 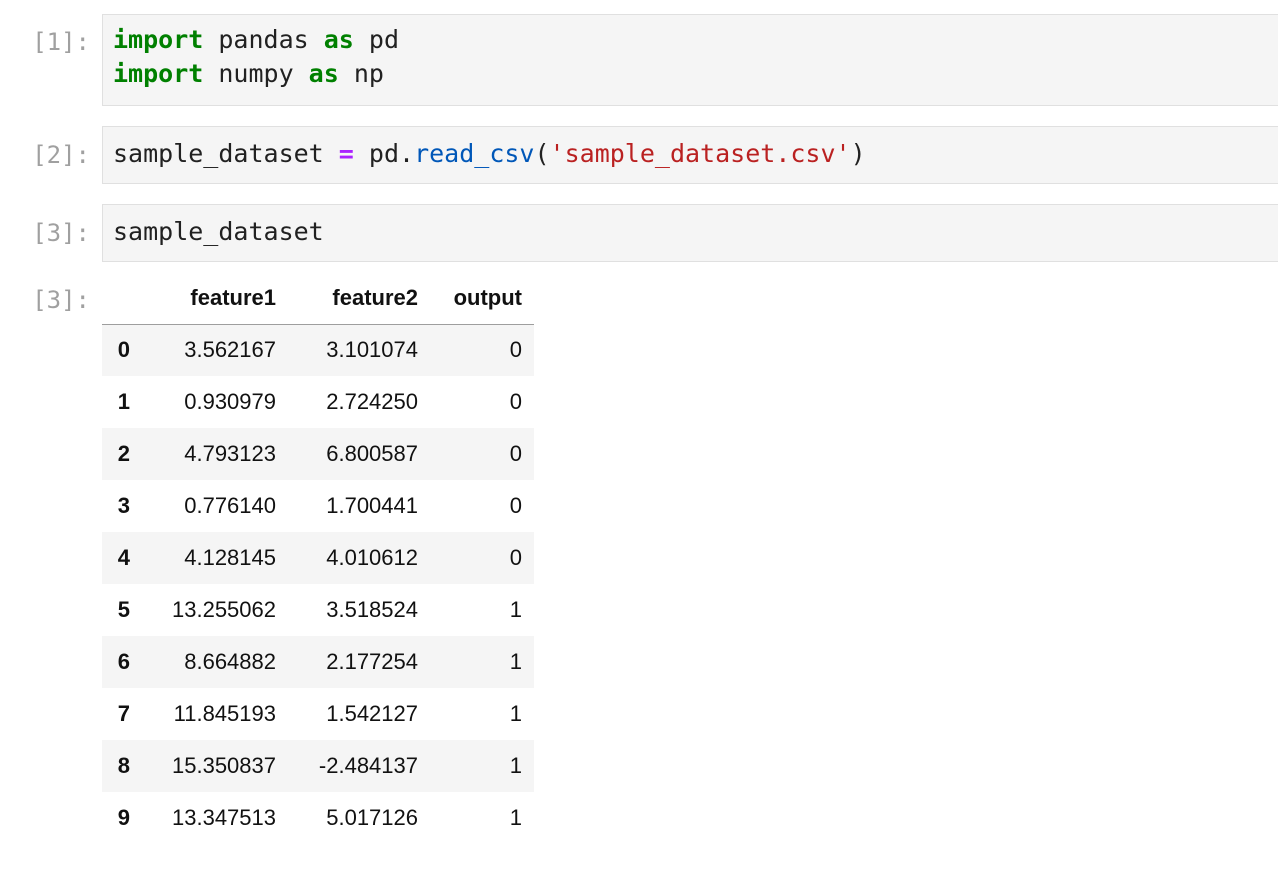 I want to click on table-row: 0 3.562167 3.101074 0, so click(x=318, y=350).